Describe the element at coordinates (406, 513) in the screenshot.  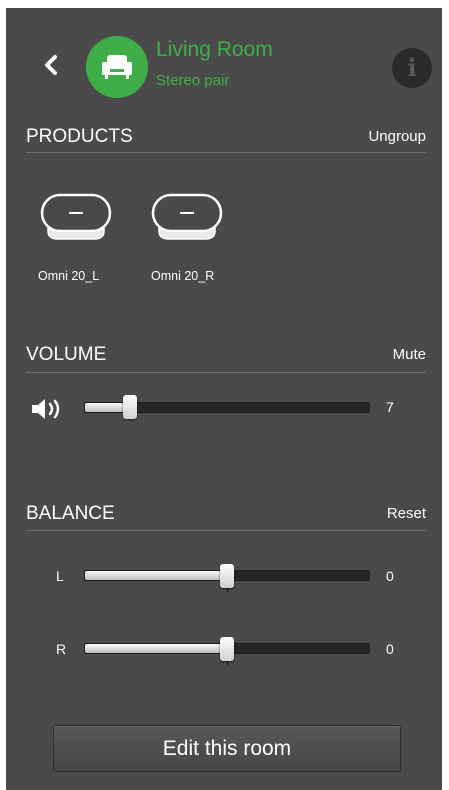
I see `reset-button: Reset` at that location.